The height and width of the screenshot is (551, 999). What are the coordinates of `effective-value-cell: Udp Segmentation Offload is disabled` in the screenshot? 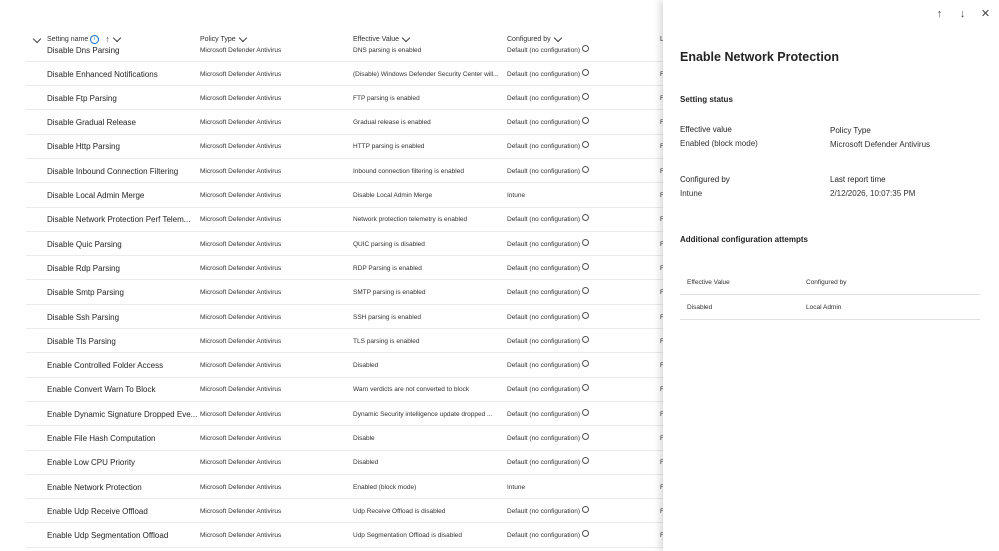 It's located at (408, 536).